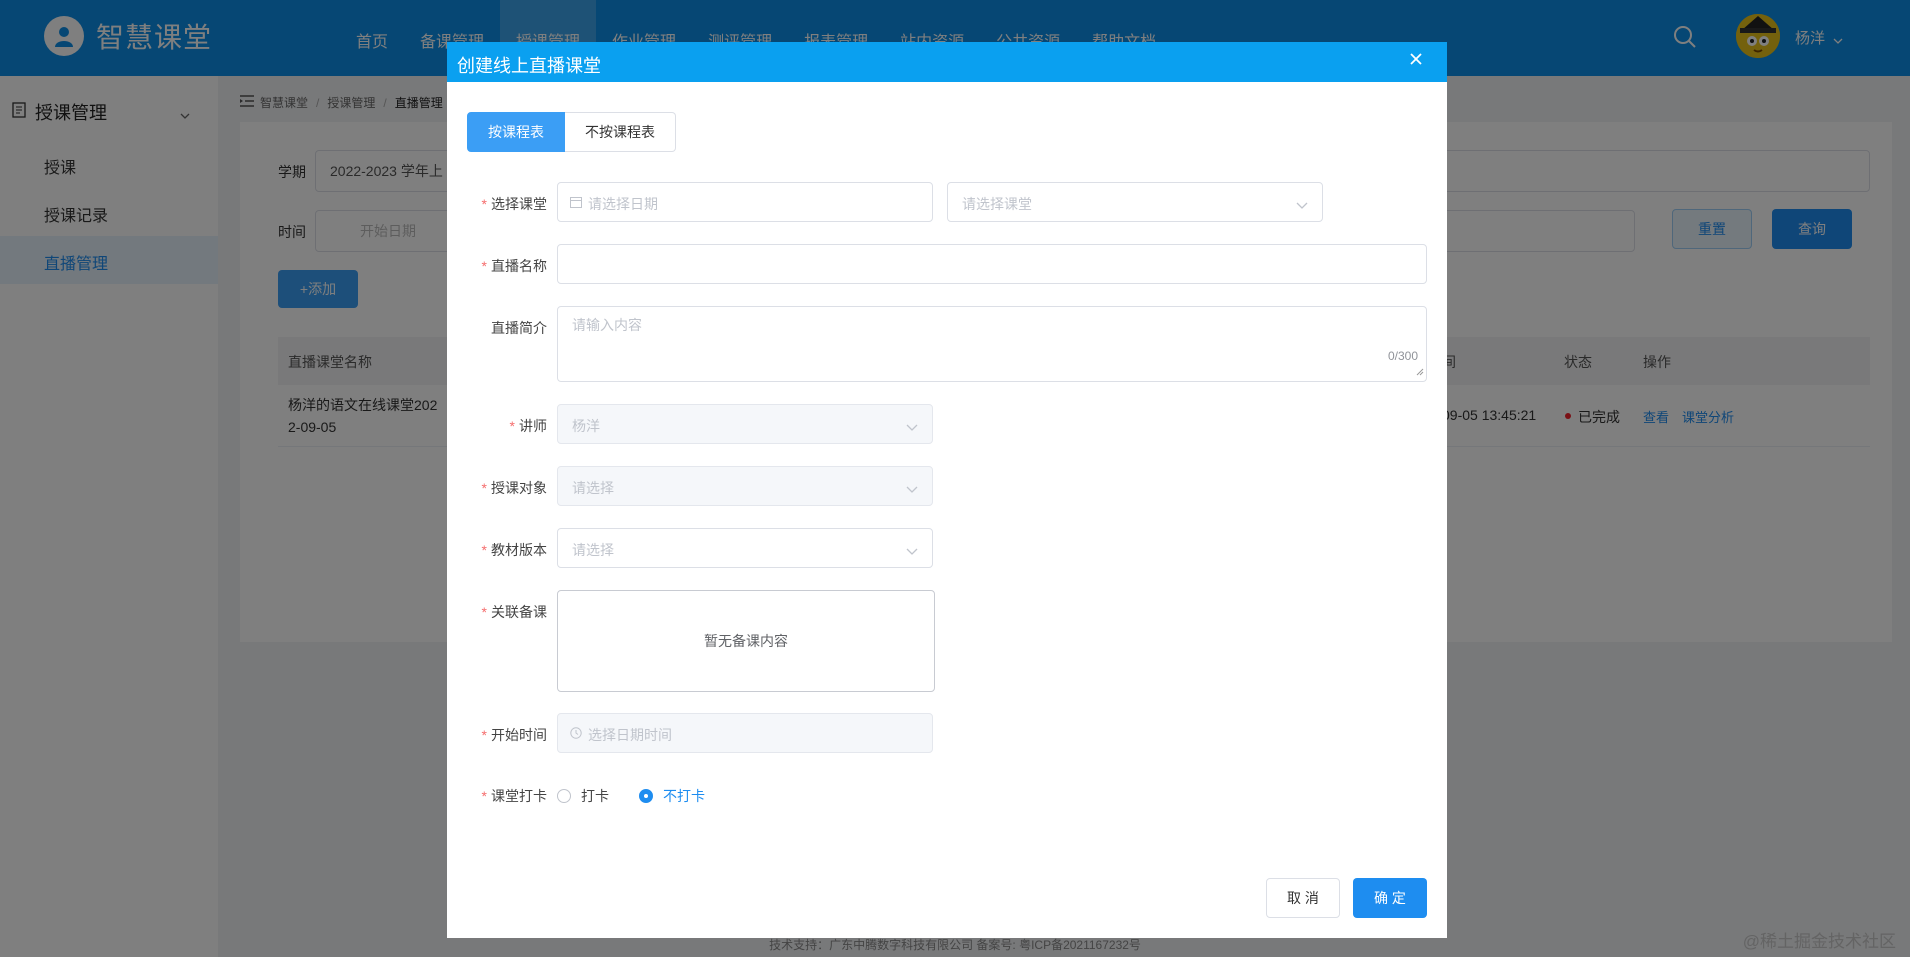  What do you see at coordinates (528, 426) in the screenshot?
I see `teacher-label: * 讲师` at bounding box center [528, 426].